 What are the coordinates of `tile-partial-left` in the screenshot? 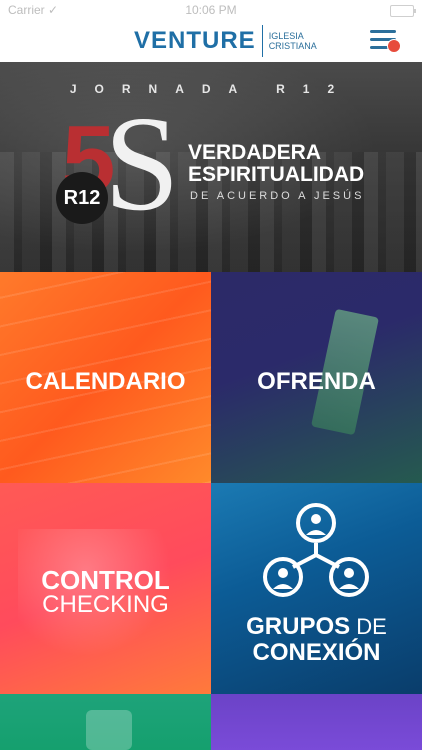 It's located at (105, 722).